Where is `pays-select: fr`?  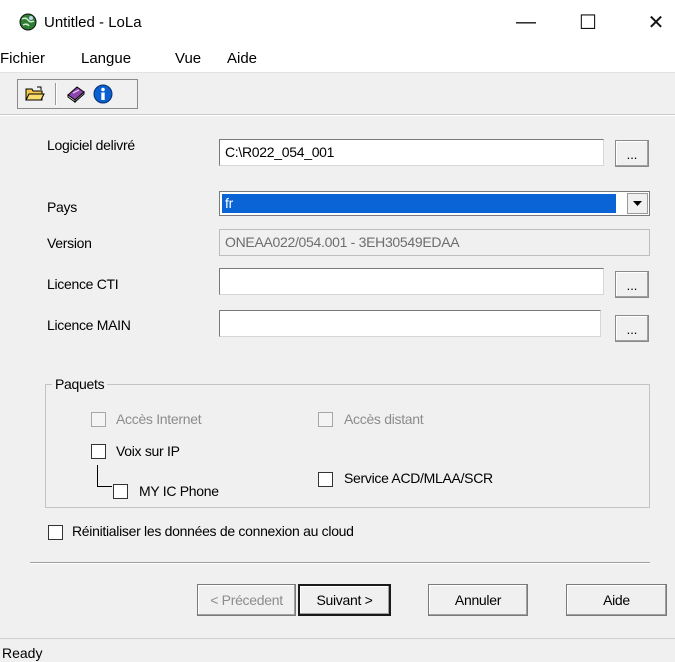 pays-select: fr is located at coordinates (434, 203).